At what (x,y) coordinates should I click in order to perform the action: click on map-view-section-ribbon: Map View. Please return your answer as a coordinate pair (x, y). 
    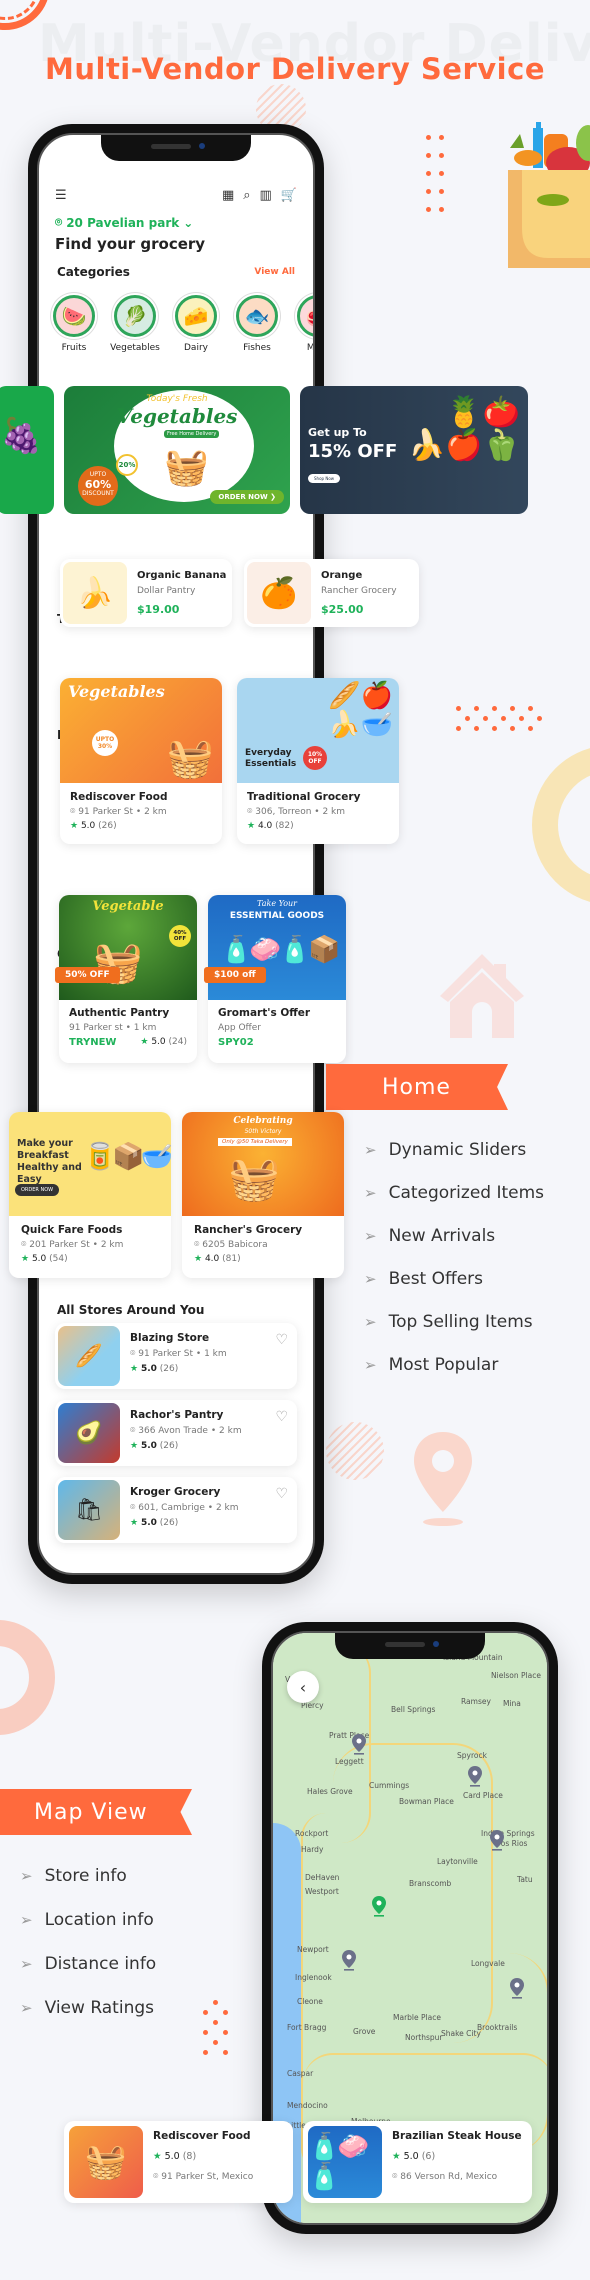
    Looking at the image, I should click on (96, 1812).